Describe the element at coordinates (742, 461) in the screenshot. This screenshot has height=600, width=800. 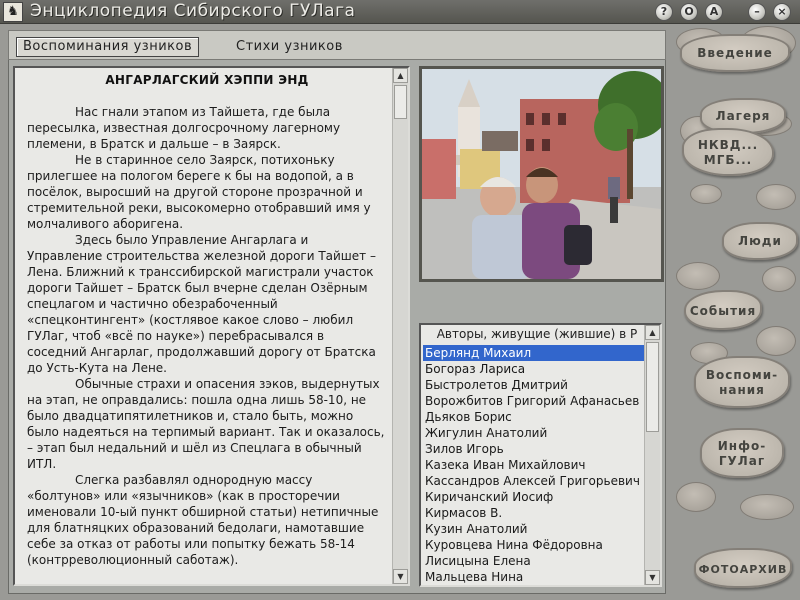
I see `nav-info-label-line2: ГУЛаг` at that location.